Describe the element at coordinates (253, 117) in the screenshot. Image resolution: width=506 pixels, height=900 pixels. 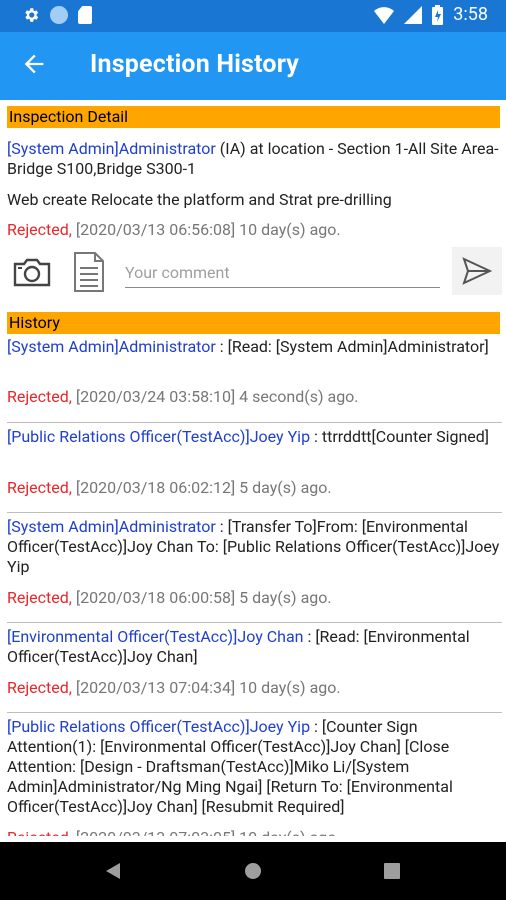
I see `inspection-detail-header: Inspection Detail` at that location.